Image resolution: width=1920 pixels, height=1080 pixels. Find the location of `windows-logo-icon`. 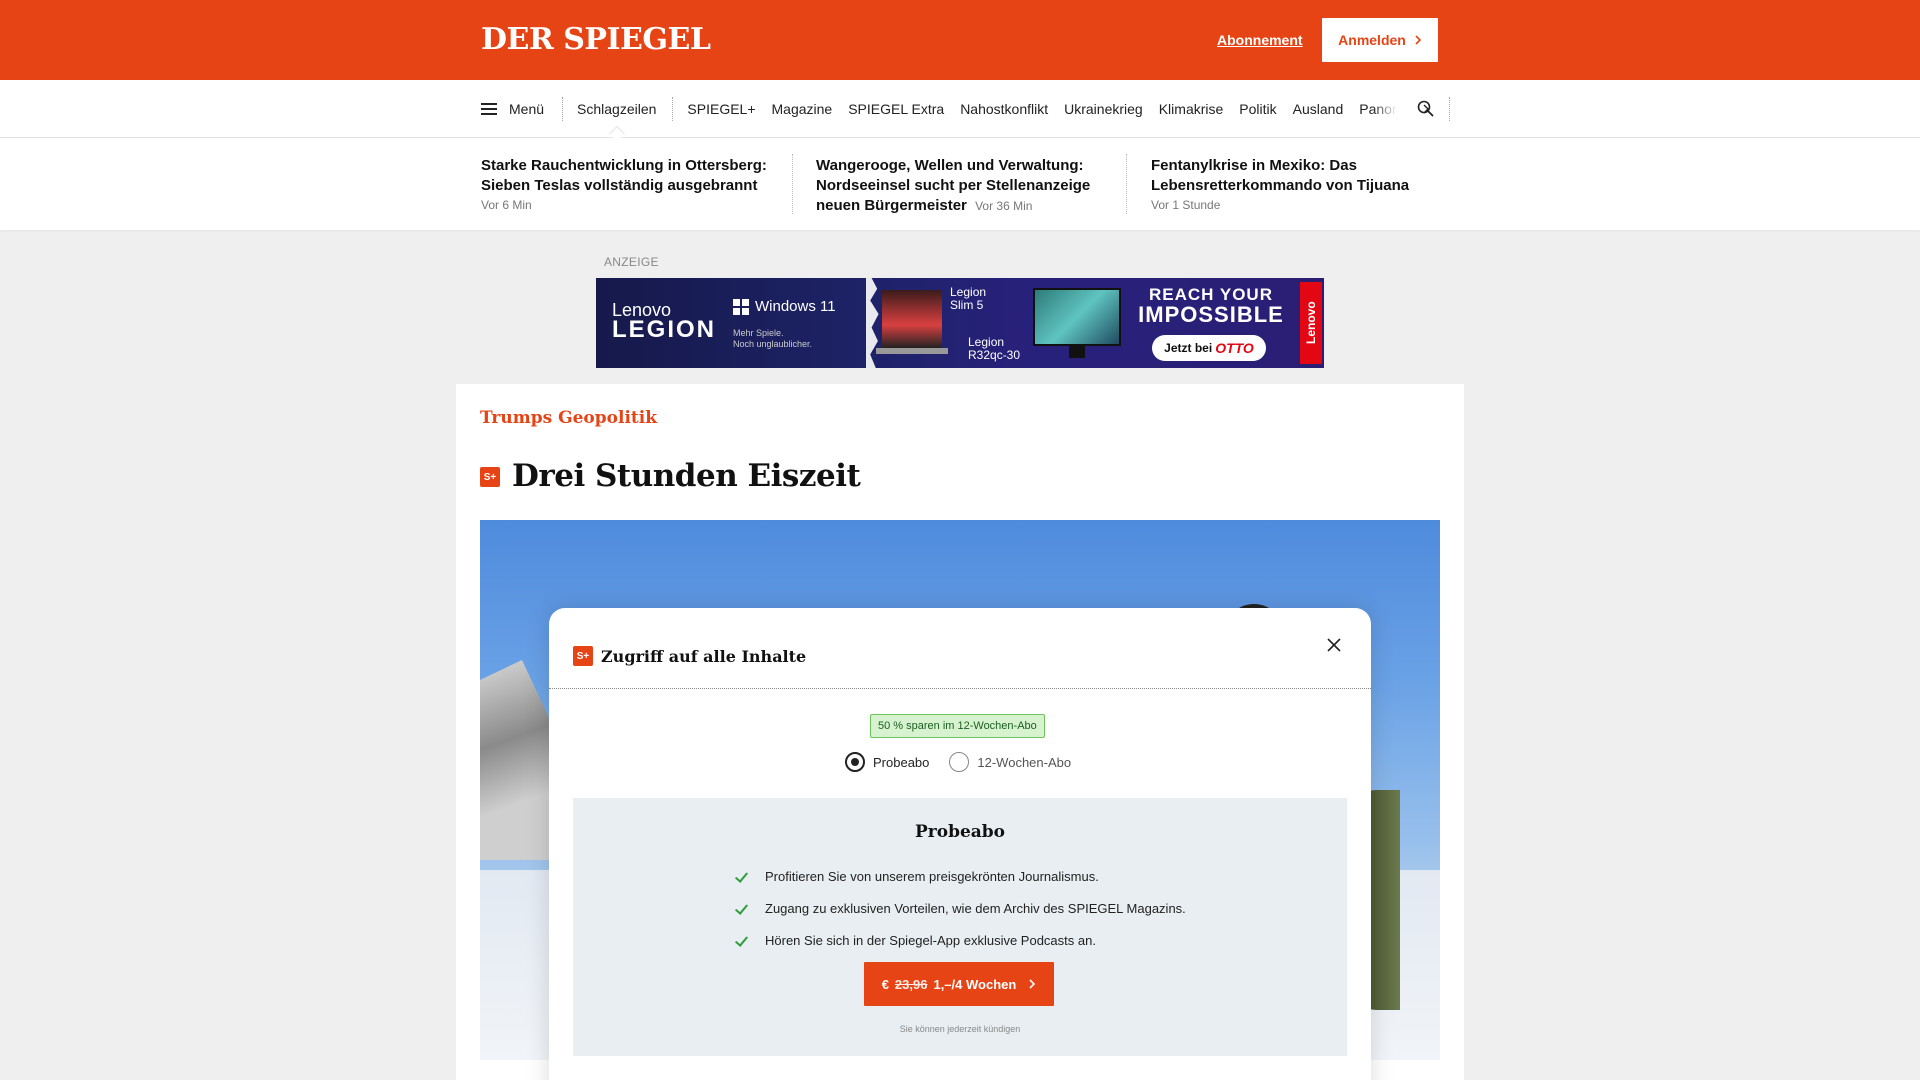

windows-logo-icon is located at coordinates (741, 306).